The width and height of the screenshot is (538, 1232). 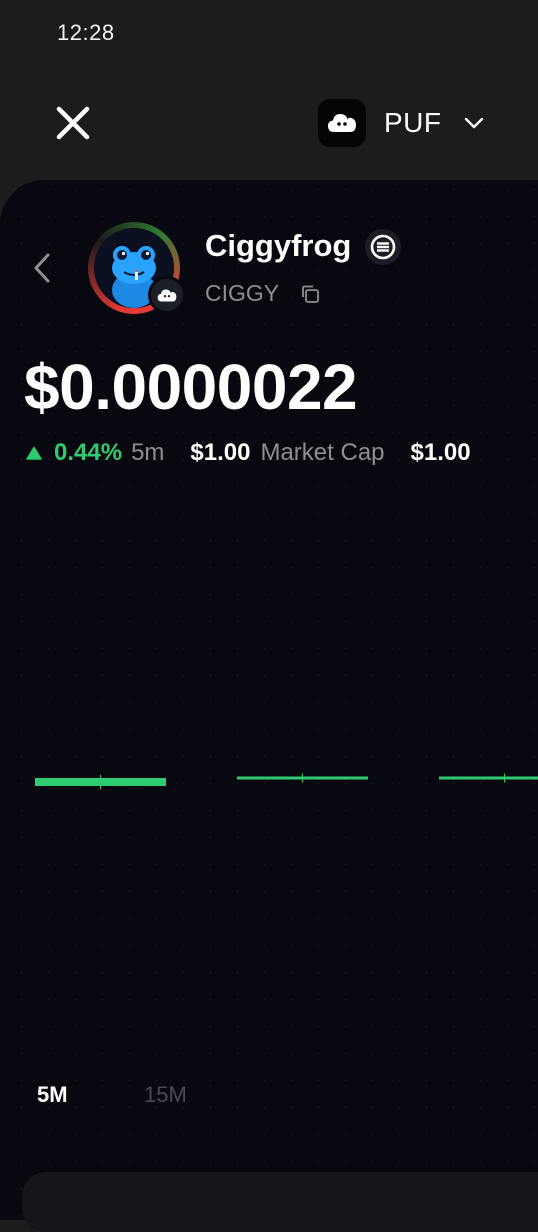 What do you see at coordinates (34, 453) in the screenshot?
I see `triangle-up-icon` at bounding box center [34, 453].